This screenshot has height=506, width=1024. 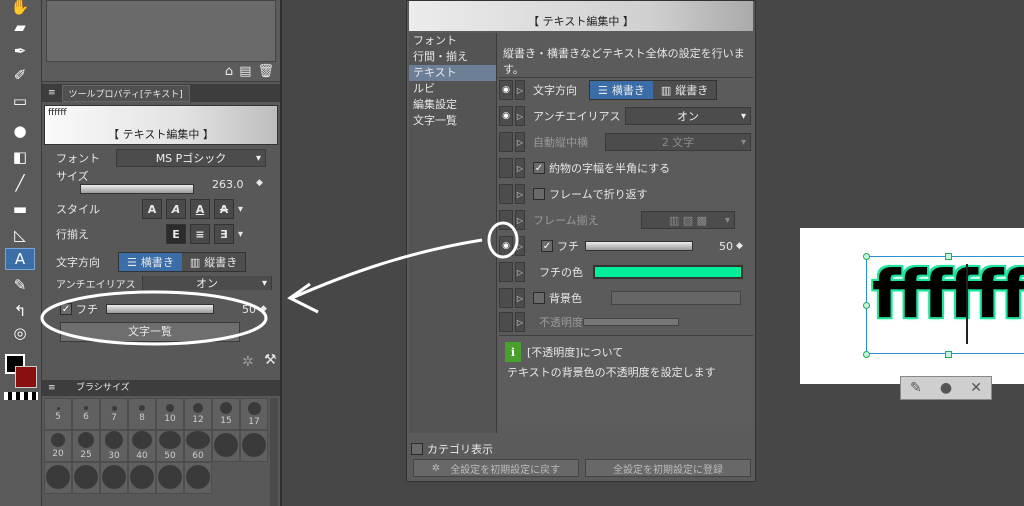 I want to click on annotation-circle, so click(x=503, y=240).